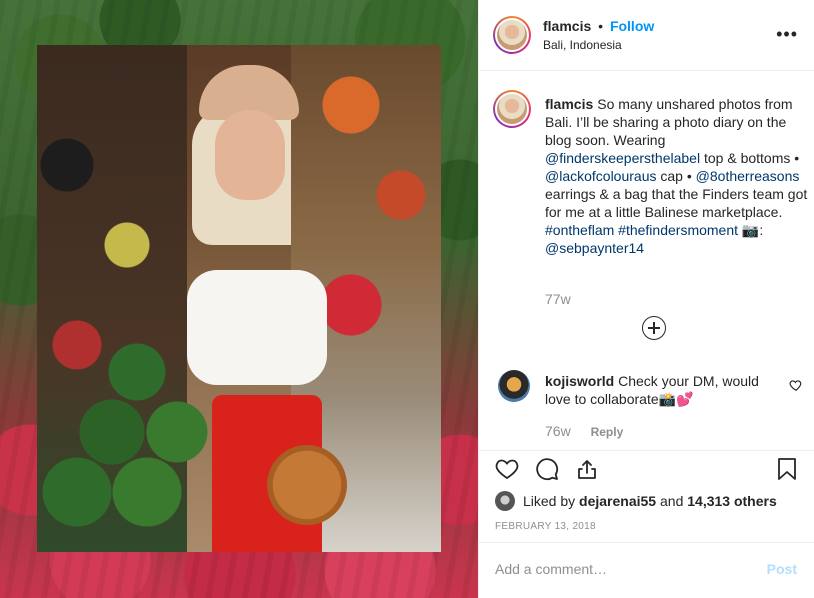 Image resolution: width=814 pixels, height=598 pixels. Describe the element at coordinates (545, 526) in the screenshot. I see `post-date: FEBRUARY 13, 2018` at that location.